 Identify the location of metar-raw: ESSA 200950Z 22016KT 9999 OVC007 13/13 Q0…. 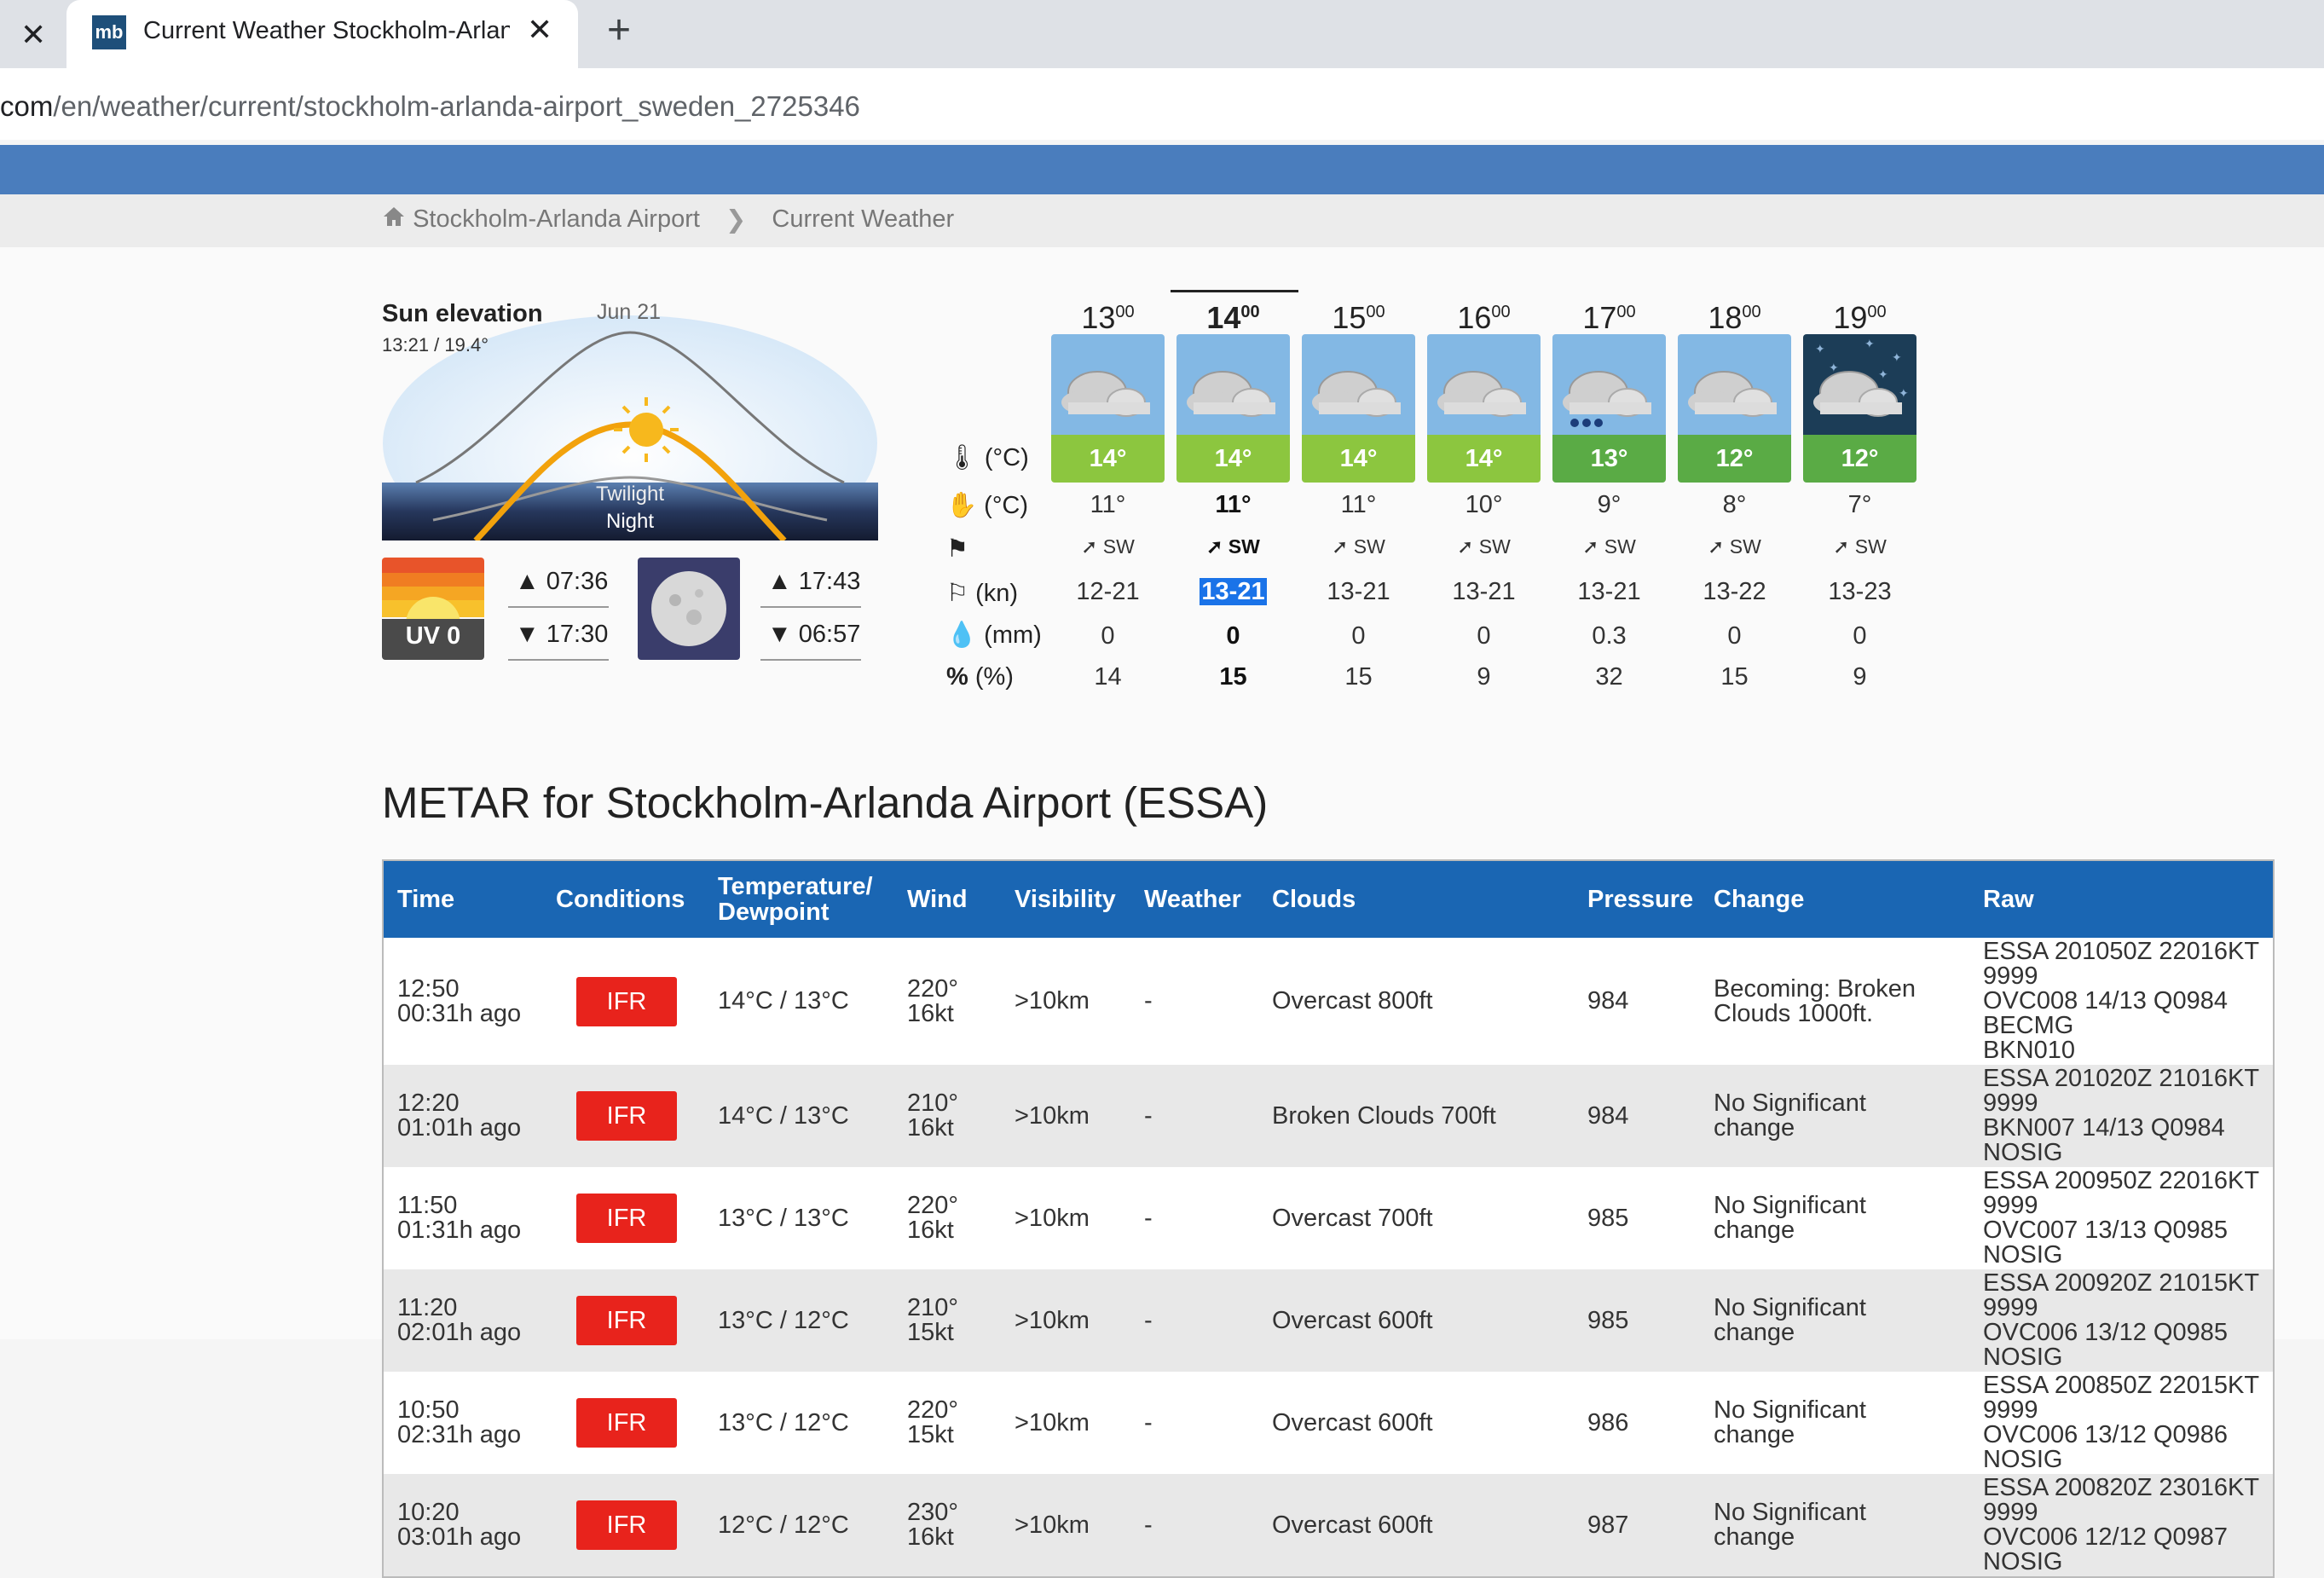
(2122, 1218).